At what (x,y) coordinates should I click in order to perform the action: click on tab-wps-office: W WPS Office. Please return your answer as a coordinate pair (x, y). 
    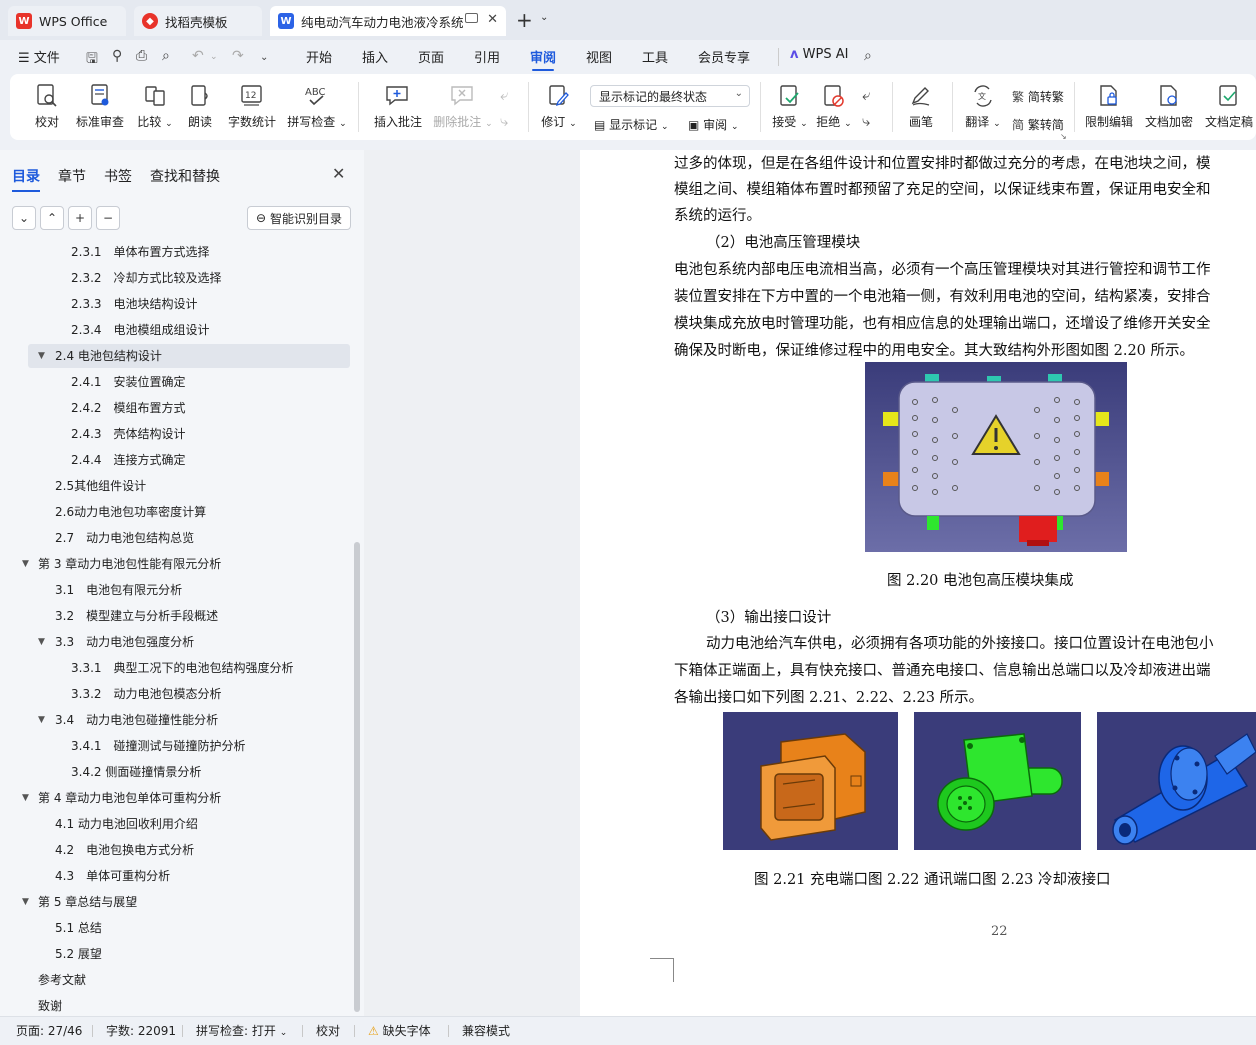
    Looking at the image, I should click on (67, 21).